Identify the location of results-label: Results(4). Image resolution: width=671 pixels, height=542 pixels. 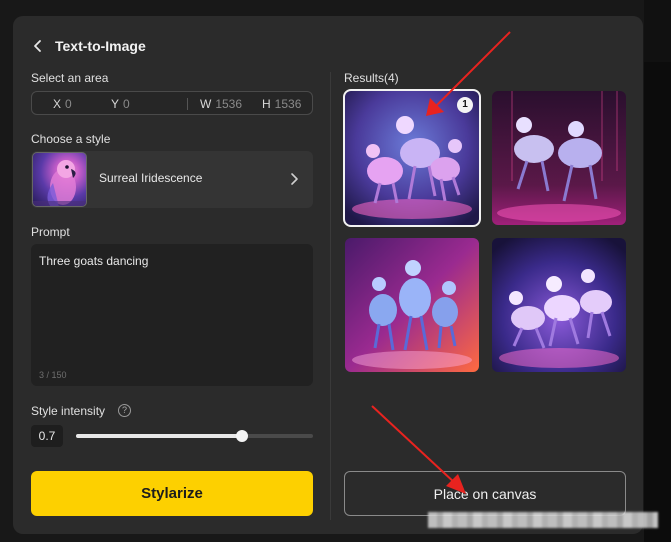
(371, 78).